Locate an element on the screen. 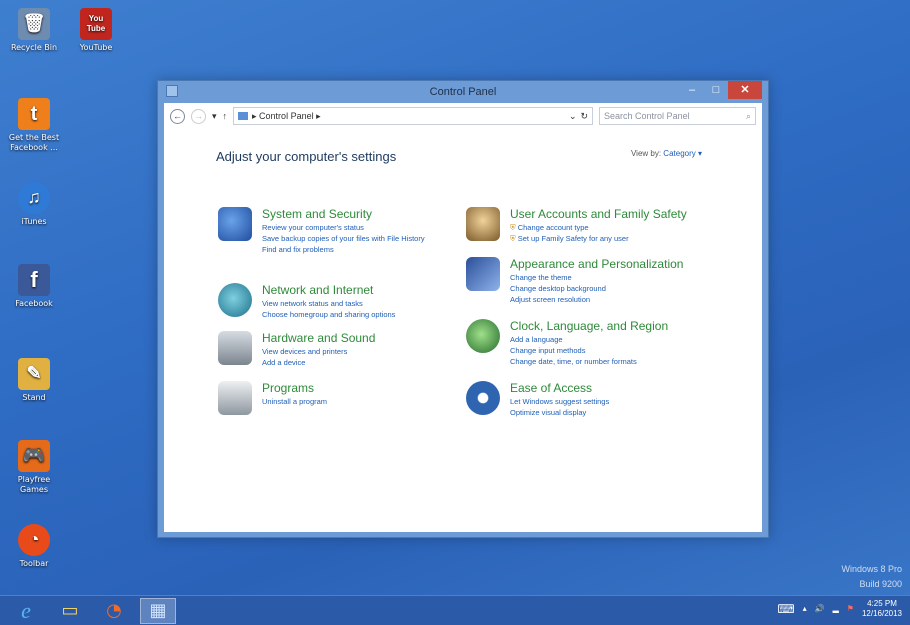 The height and width of the screenshot is (625, 910). clock-time: 4:25 PM is located at coordinates (882, 603).